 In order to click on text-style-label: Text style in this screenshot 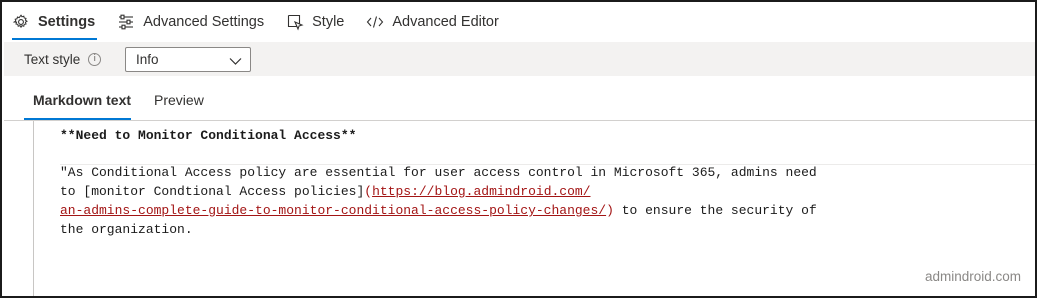, I will do `click(52, 59)`.